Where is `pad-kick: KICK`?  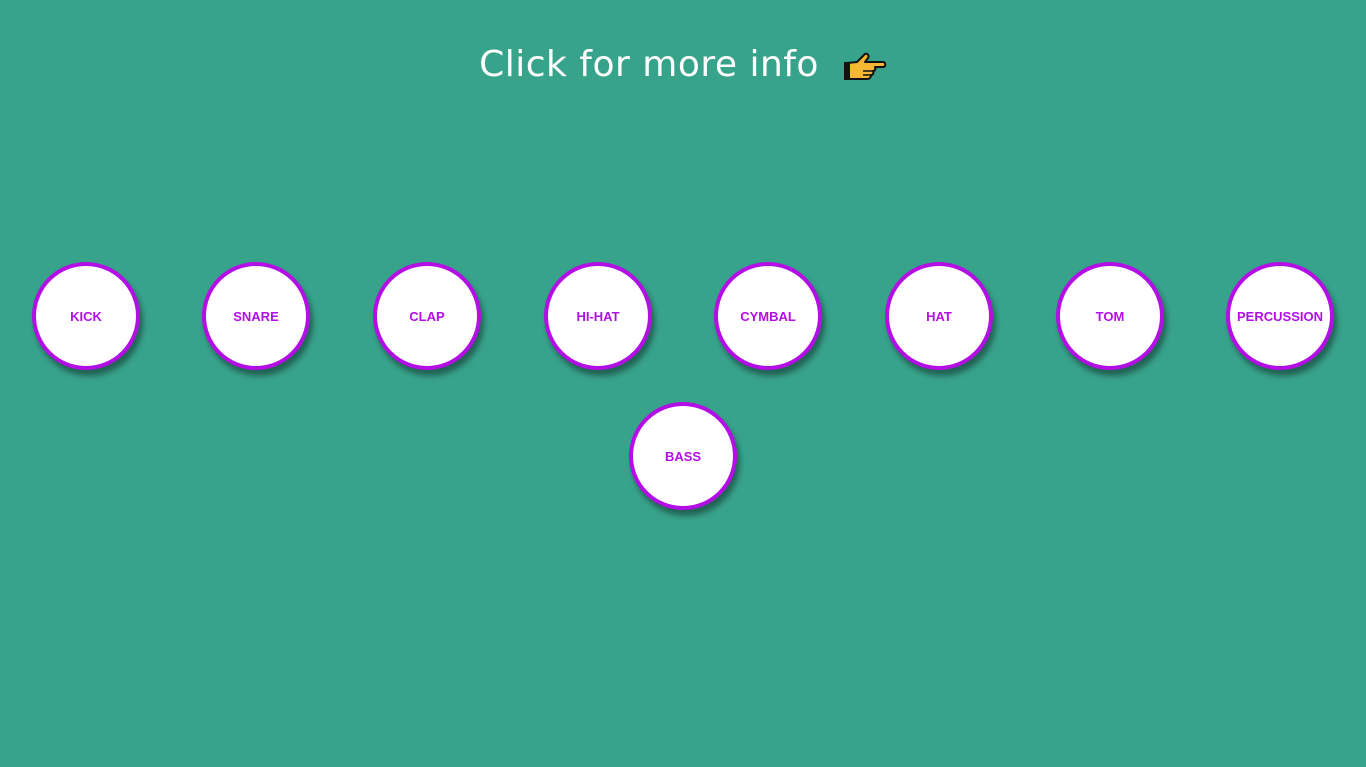
pad-kick: KICK is located at coordinates (86, 316).